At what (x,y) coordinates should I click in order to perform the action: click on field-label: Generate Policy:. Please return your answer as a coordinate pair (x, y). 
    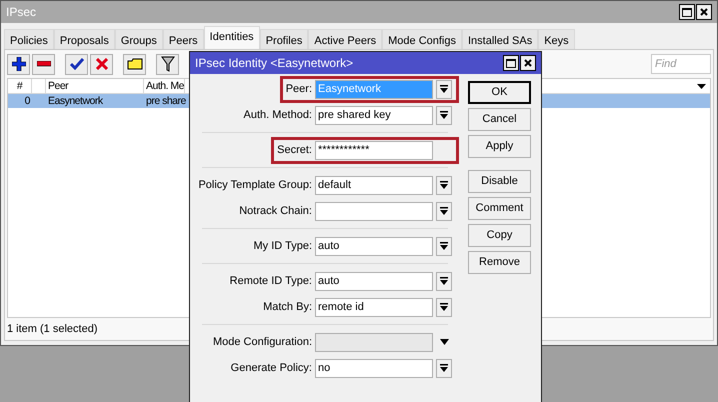
    Looking at the image, I should click on (271, 368).